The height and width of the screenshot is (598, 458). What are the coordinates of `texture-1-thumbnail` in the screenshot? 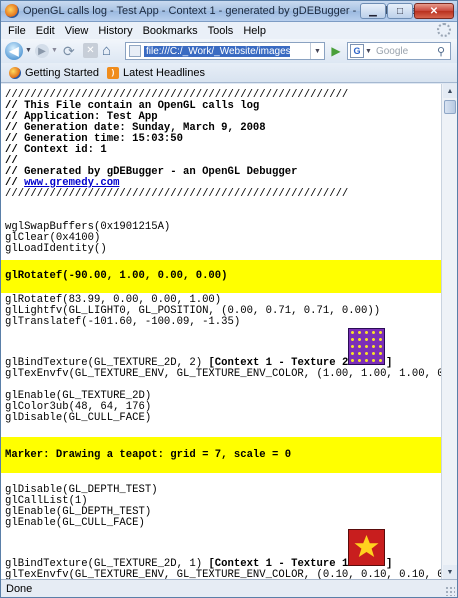 It's located at (366, 547).